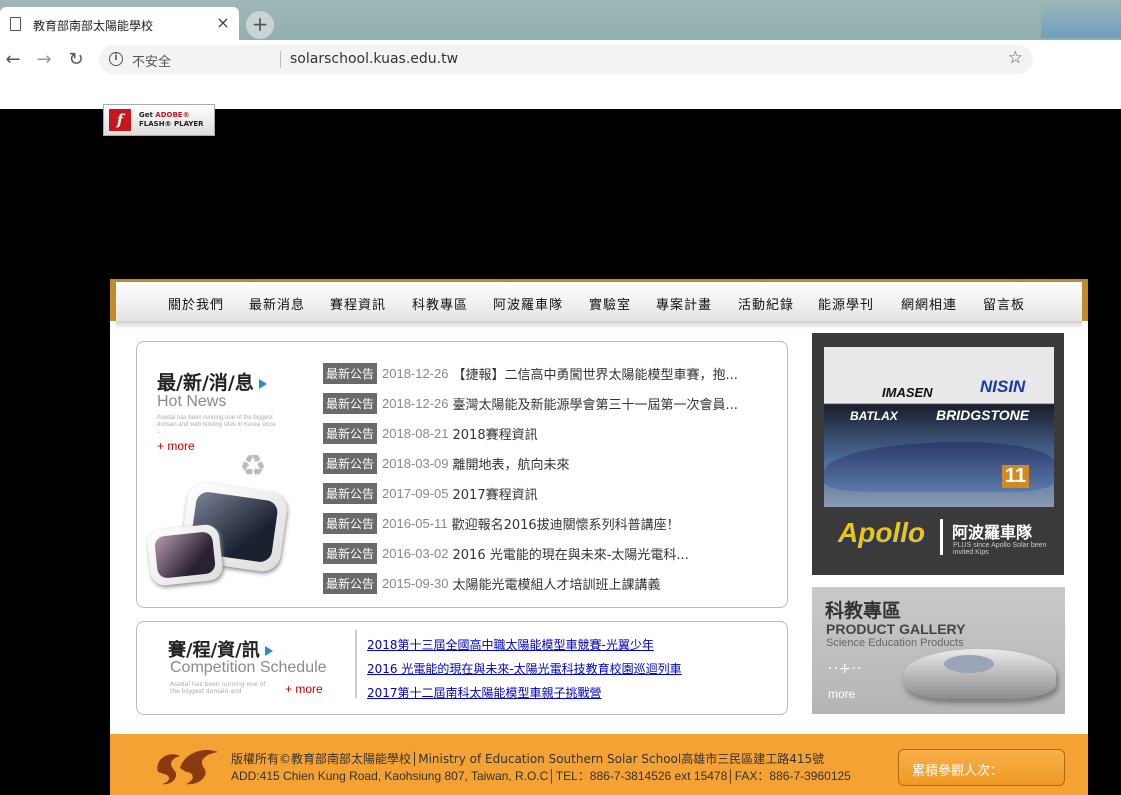  I want to click on nav-item-links: 網網相連, so click(942, 303).